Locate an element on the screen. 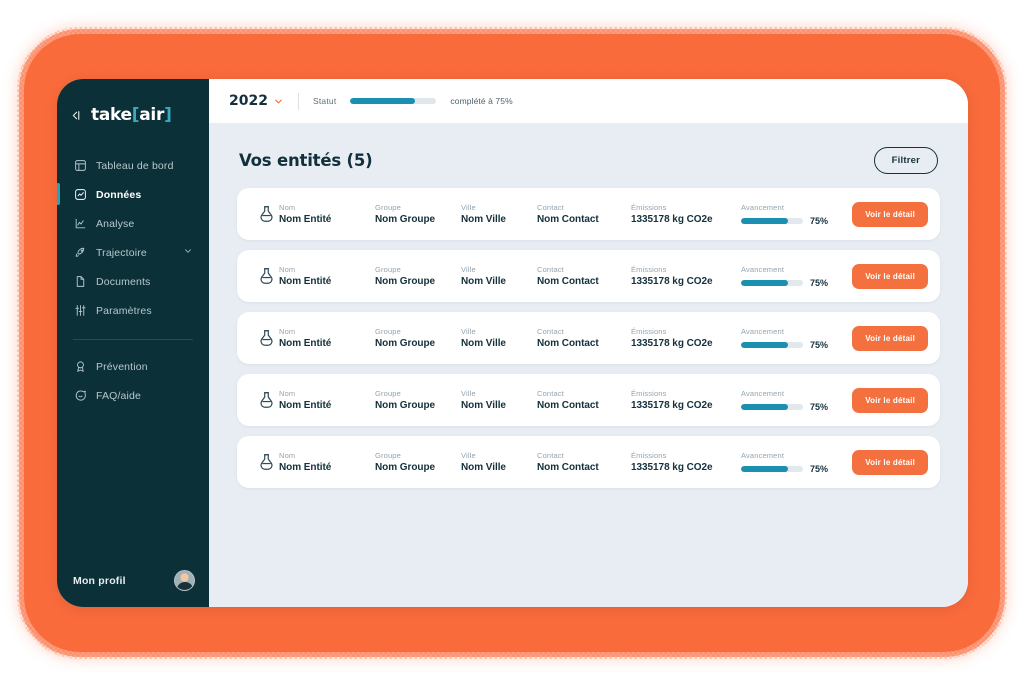 This screenshot has width=1024, height=691. sidebar-item-documents: Documents is located at coordinates (133, 281).